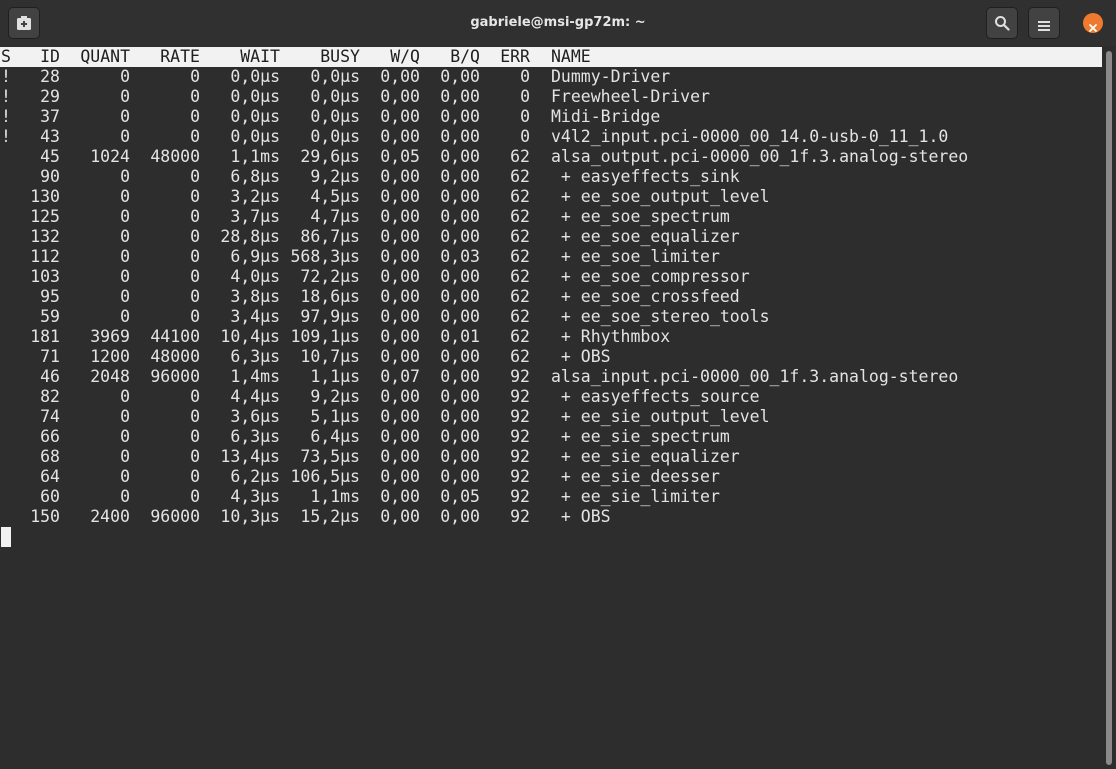 This screenshot has height=769, width=1116. I want to click on cell-bq: 0,01, so click(460, 336).